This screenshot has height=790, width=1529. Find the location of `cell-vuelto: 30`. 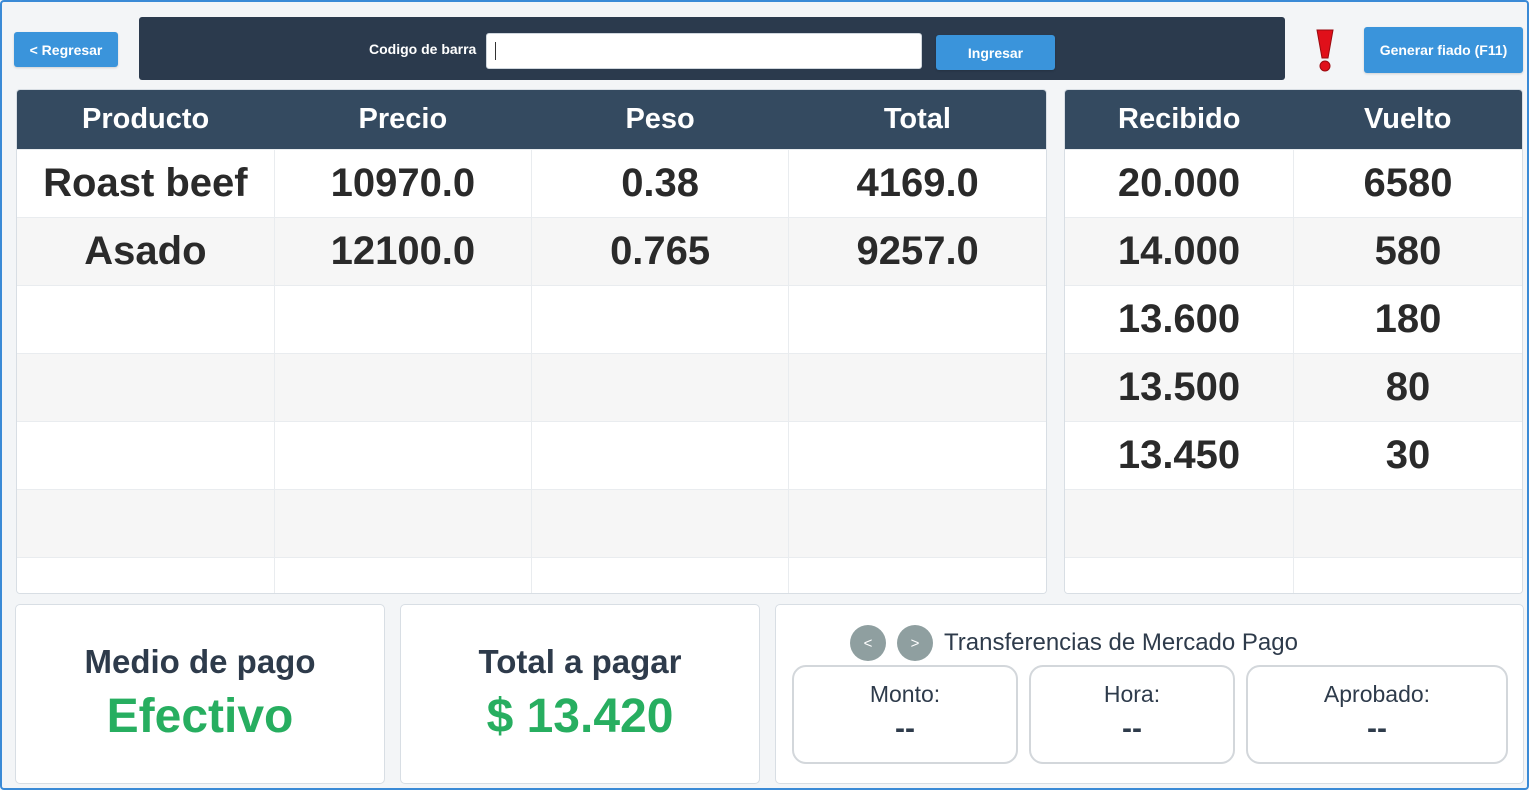

cell-vuelto: 30 is located at coordinates (1407, 455).